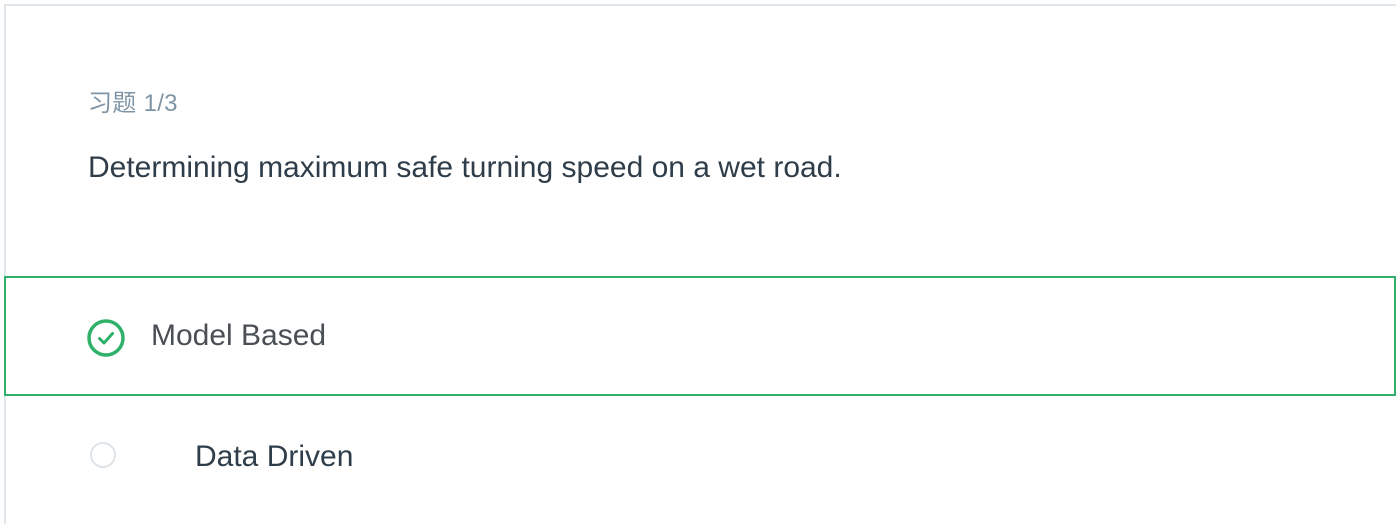  I want to click on check-circle-icon, so click(106, 338).